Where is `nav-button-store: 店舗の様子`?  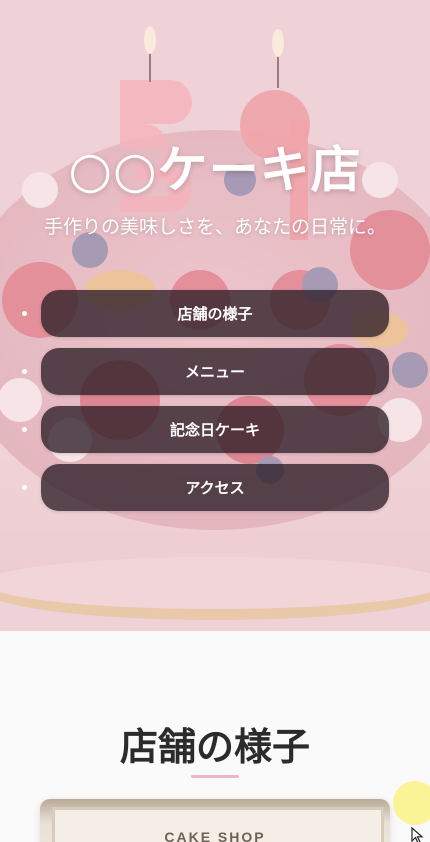
nav-button-store: 店舗の様子 is located at coordinates (215, 313).